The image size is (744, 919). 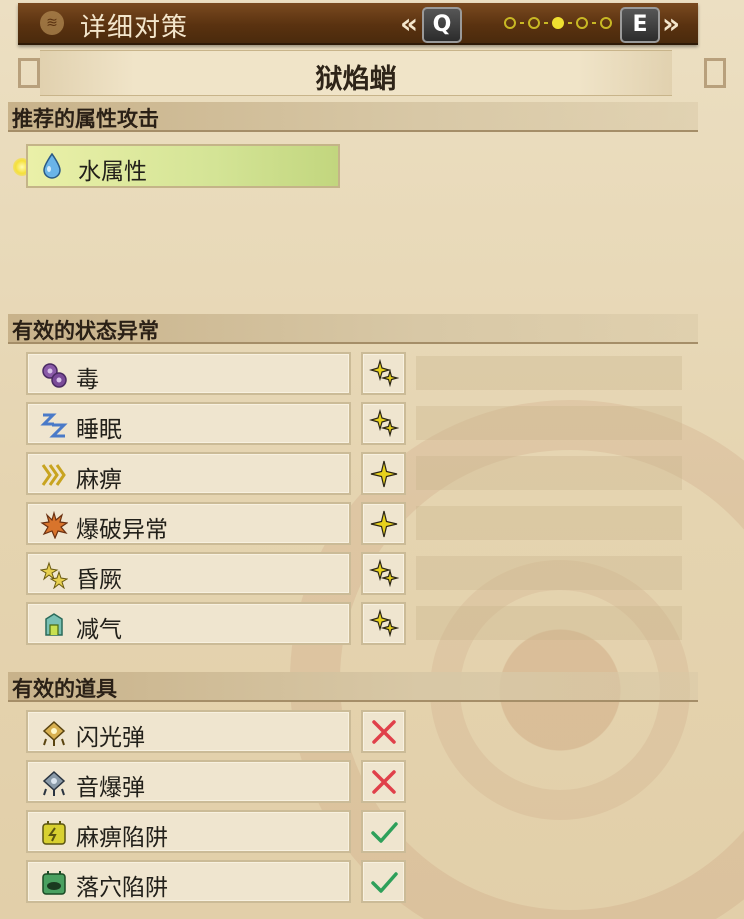 What do you see at coordinates (85, 331) in the screenshot?
I see `section-label: 有效的状态异常` at bounding box center [85, 331].